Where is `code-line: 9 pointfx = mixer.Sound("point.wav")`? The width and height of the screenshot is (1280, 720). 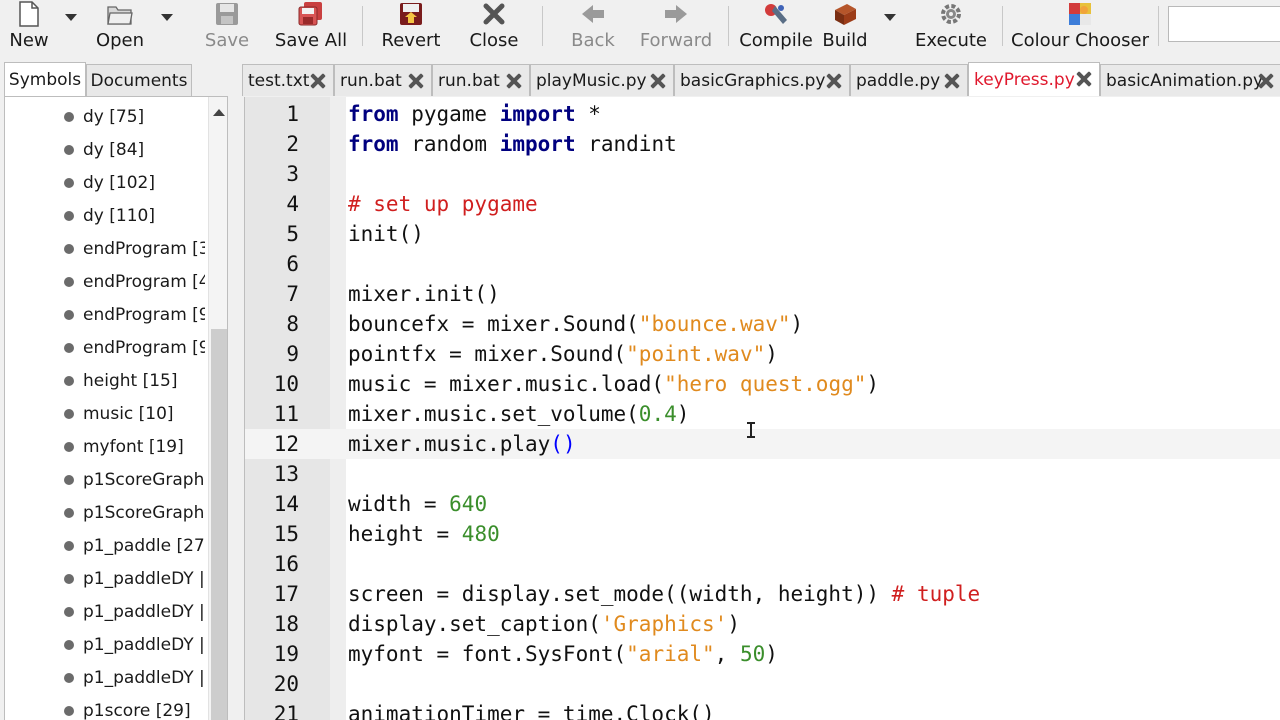
code-line: 9 pointfx = mixer.Sound("point.wav") is located at coordinates (762, 354).